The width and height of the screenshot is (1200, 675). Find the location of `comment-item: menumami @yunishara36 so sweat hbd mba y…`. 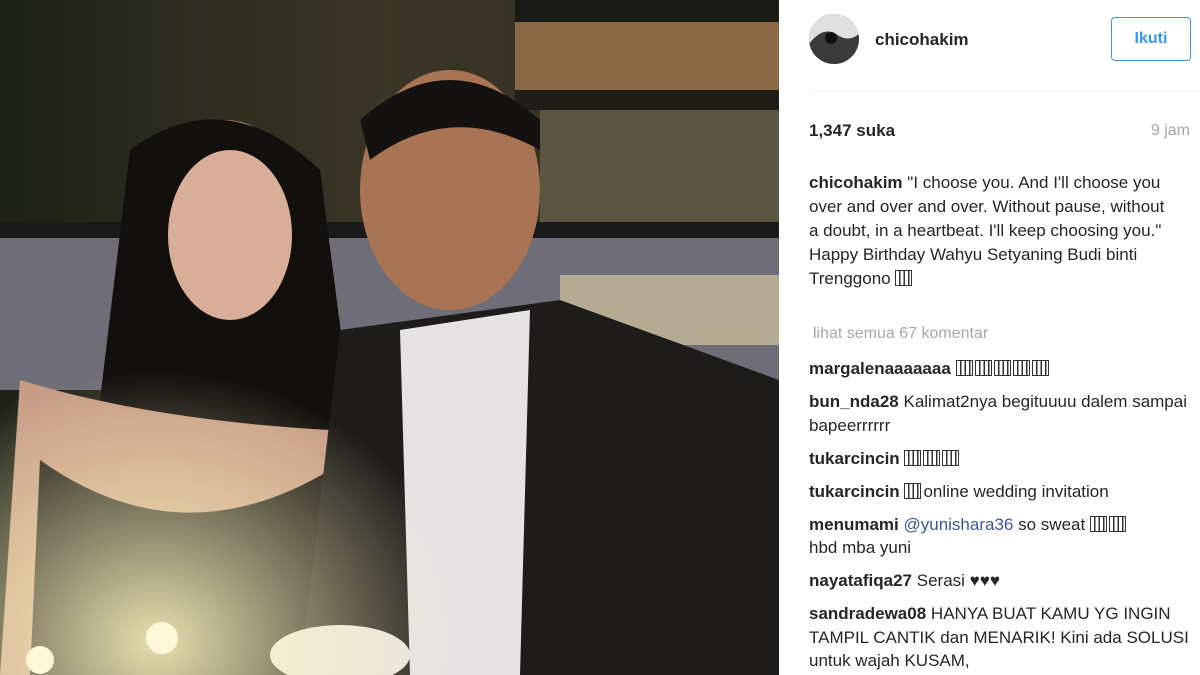

comment-item: menumami @yunishara36 so sweat hbd mba y… is located at coordinates (999, 536).